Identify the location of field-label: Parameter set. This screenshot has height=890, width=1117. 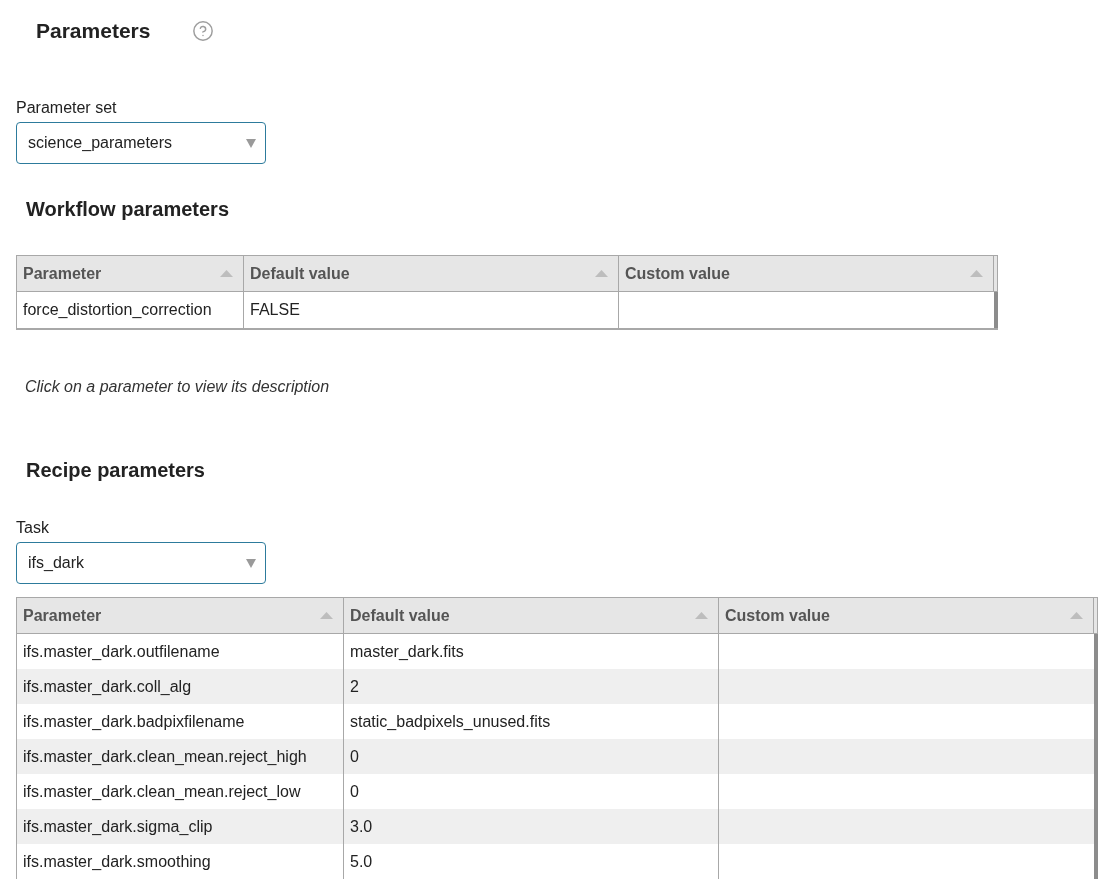
(67, 108).